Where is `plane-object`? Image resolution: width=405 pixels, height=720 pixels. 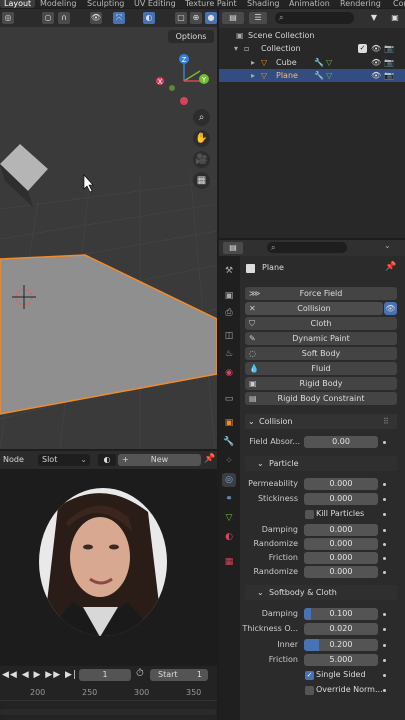 plane-object is located at coordinates (108, 334).